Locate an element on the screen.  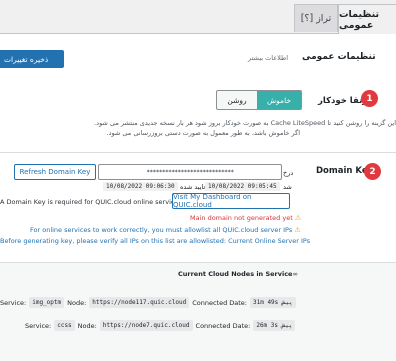
save-changes-button: ذخیره تغییرات is located at coordinates (32, 59).